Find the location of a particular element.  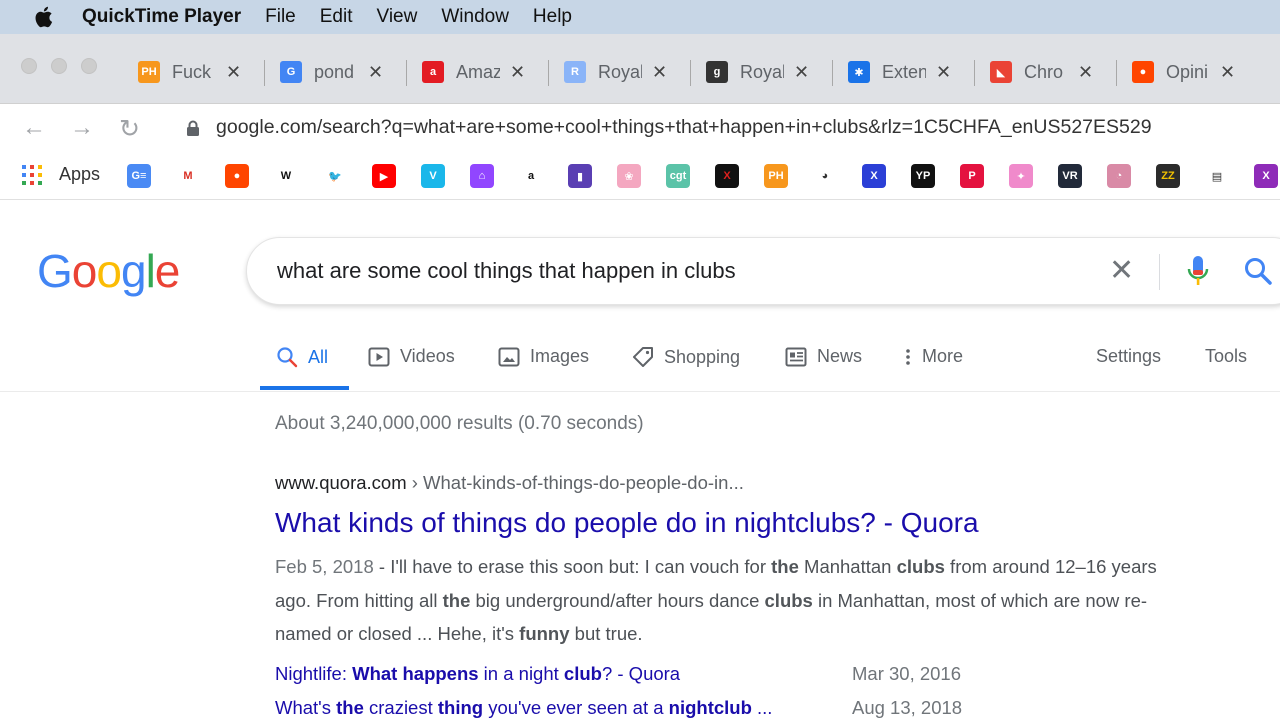

highlighted-term: What happens is located at coordinates (415, 673).